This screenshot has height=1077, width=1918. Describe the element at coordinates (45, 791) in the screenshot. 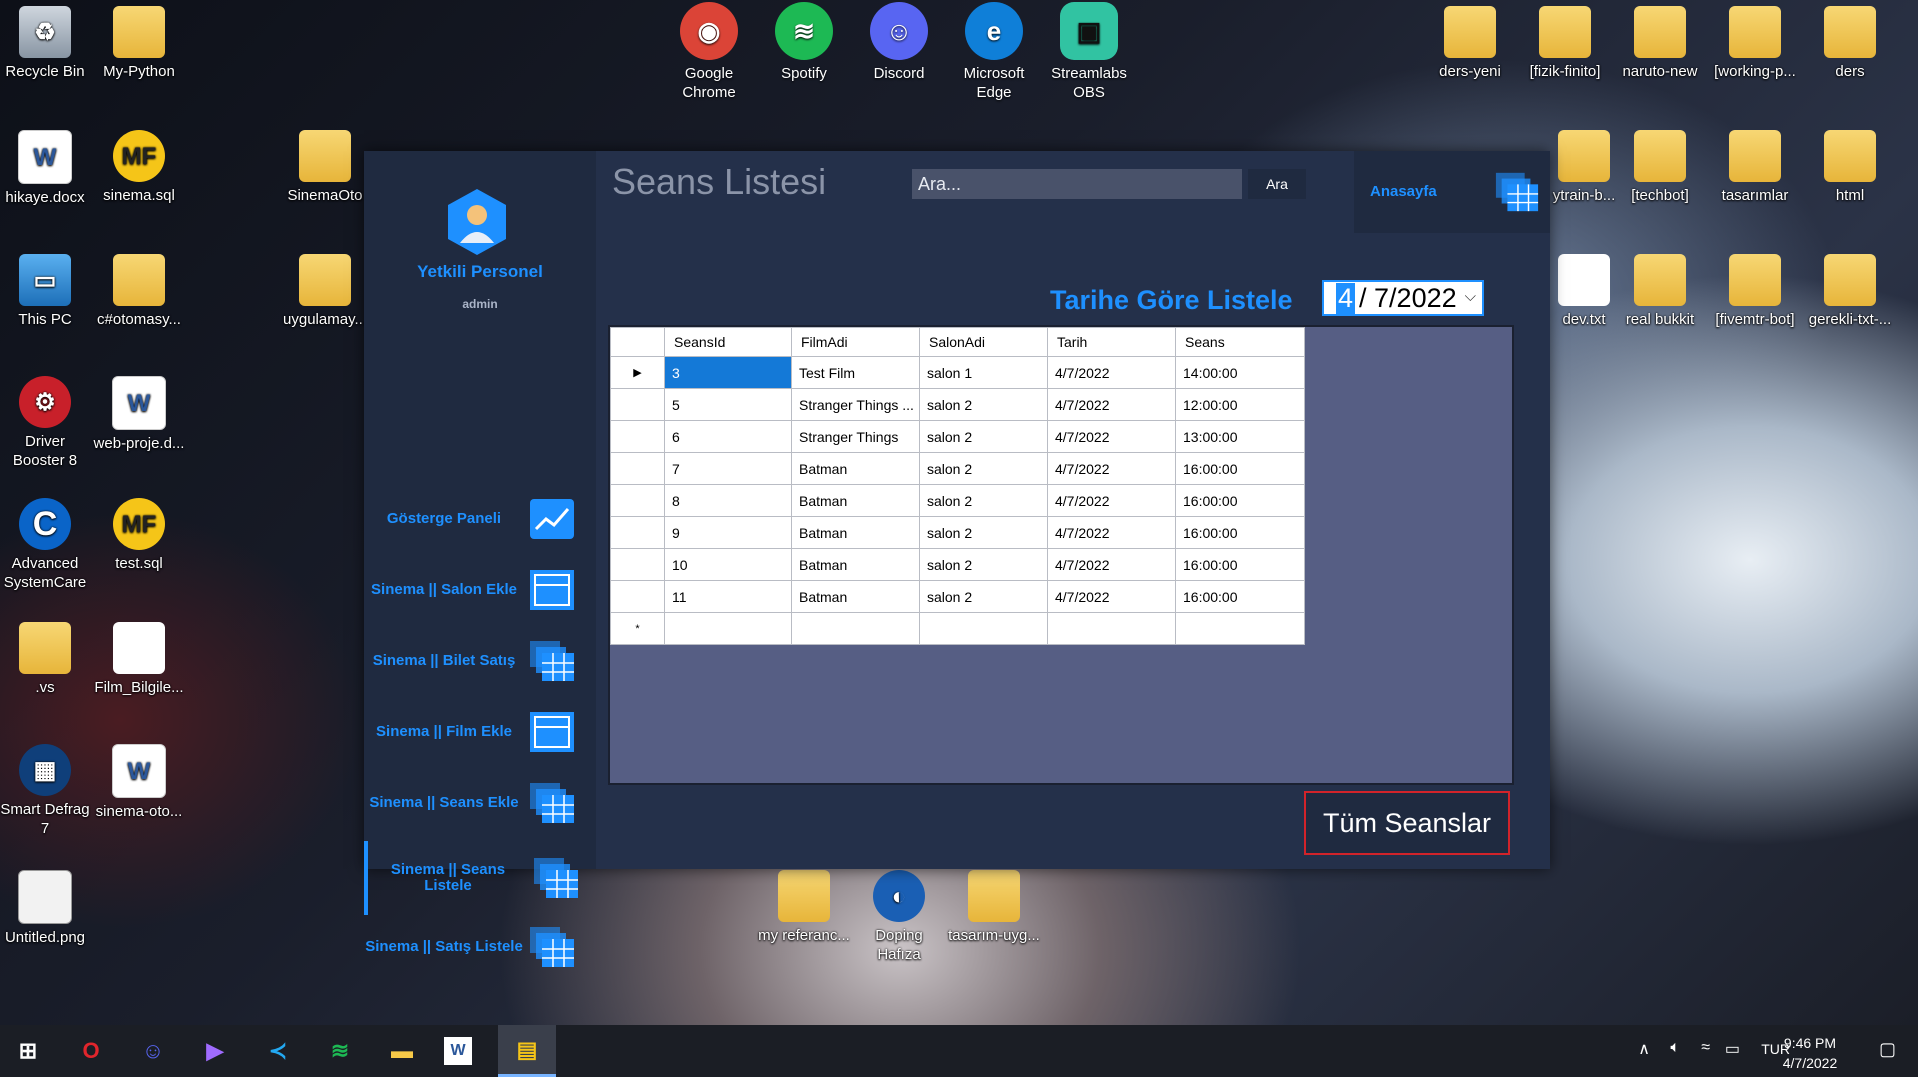

I see `smart-defrag-desktop-icon: ▦ Smart Defrag 7` at that location.